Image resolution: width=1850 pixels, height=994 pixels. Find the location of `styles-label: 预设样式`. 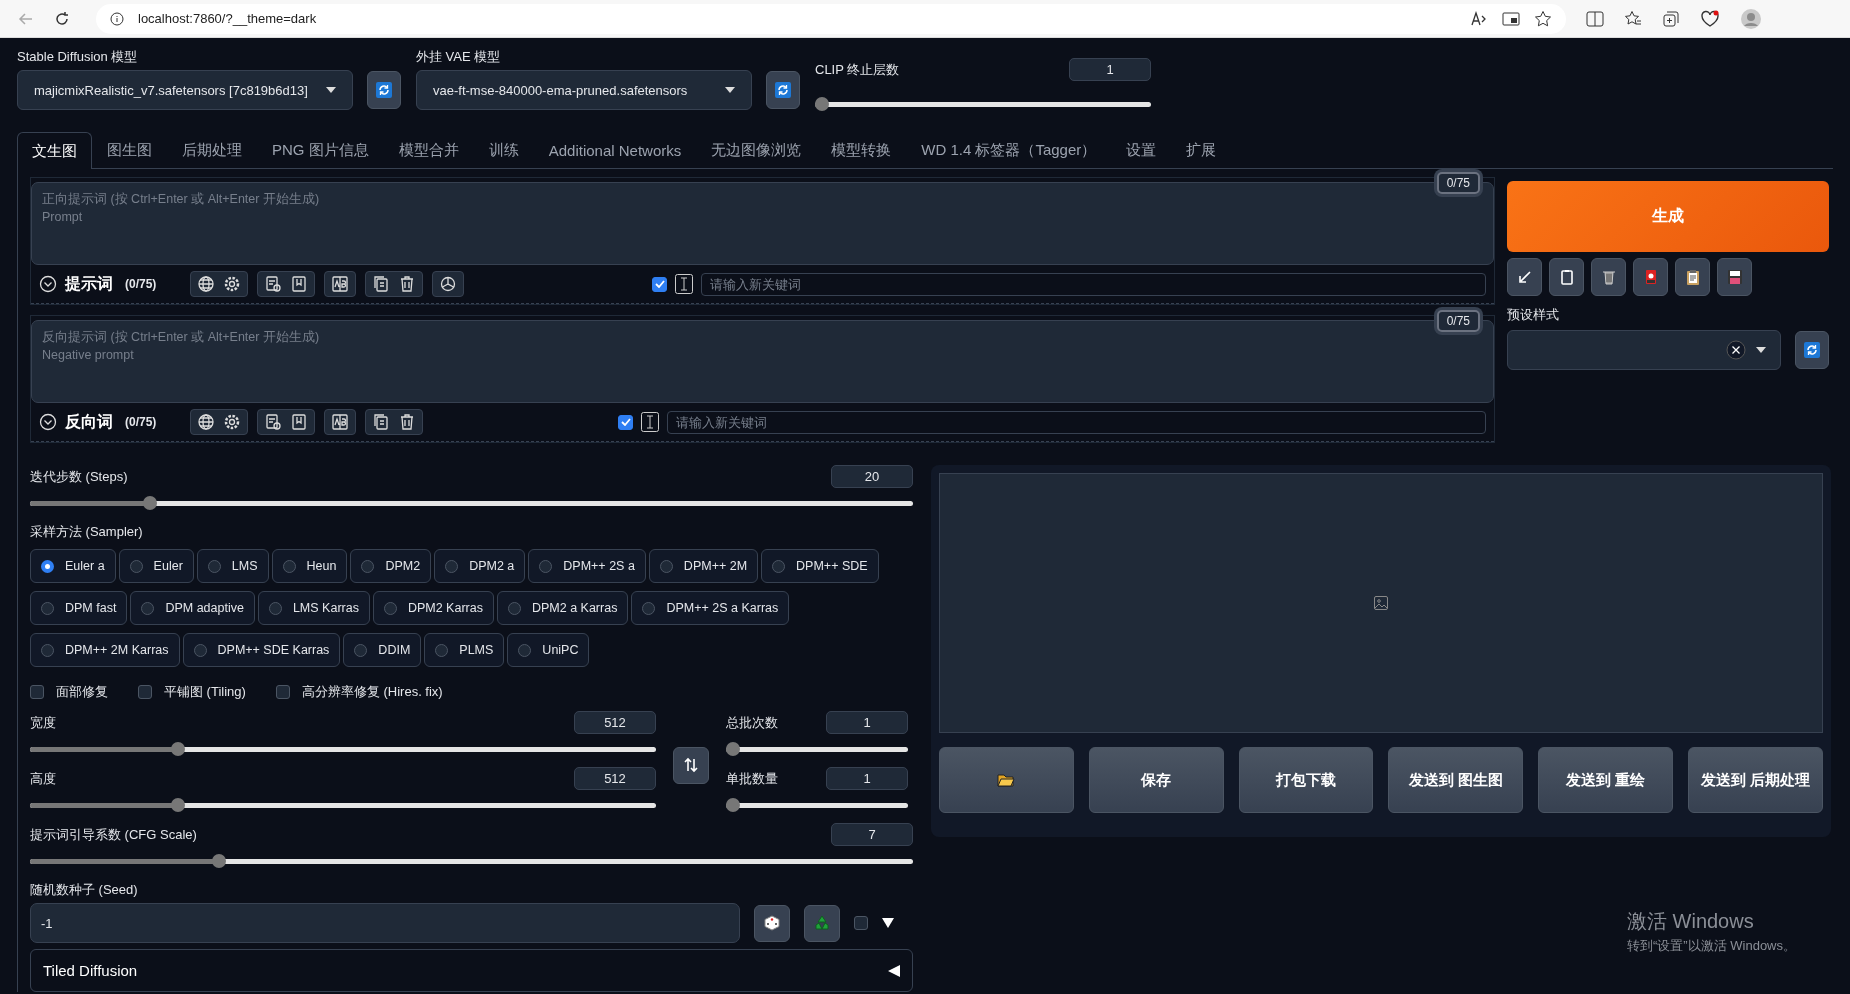

styles-label: 预设样式 is located at coordinates (1533, 315).